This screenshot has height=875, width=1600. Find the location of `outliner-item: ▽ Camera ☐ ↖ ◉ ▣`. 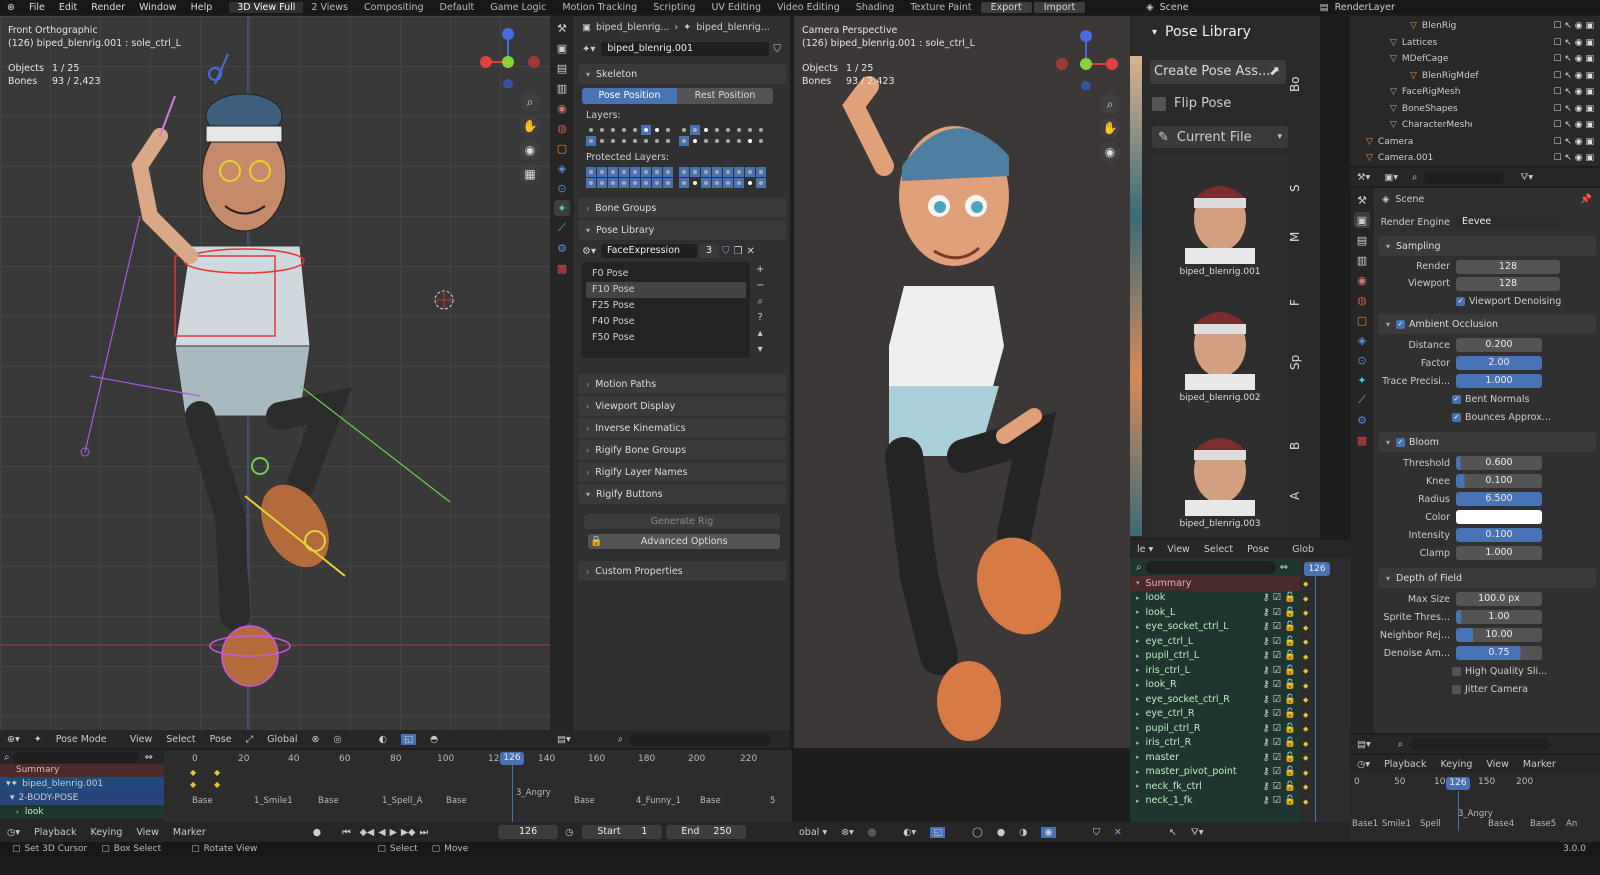

outliner-item: ▽ Camera ☐ ↖ ◉ ▣ is located at coordinates (1475, 142).